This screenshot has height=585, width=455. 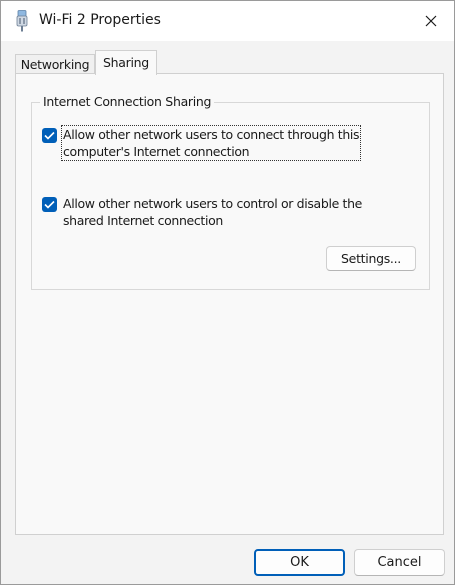 What do you see at coordinates (399, 562) in the screenshot?
I see `cancel-button: Cancel` at bounding box center [399, 562].